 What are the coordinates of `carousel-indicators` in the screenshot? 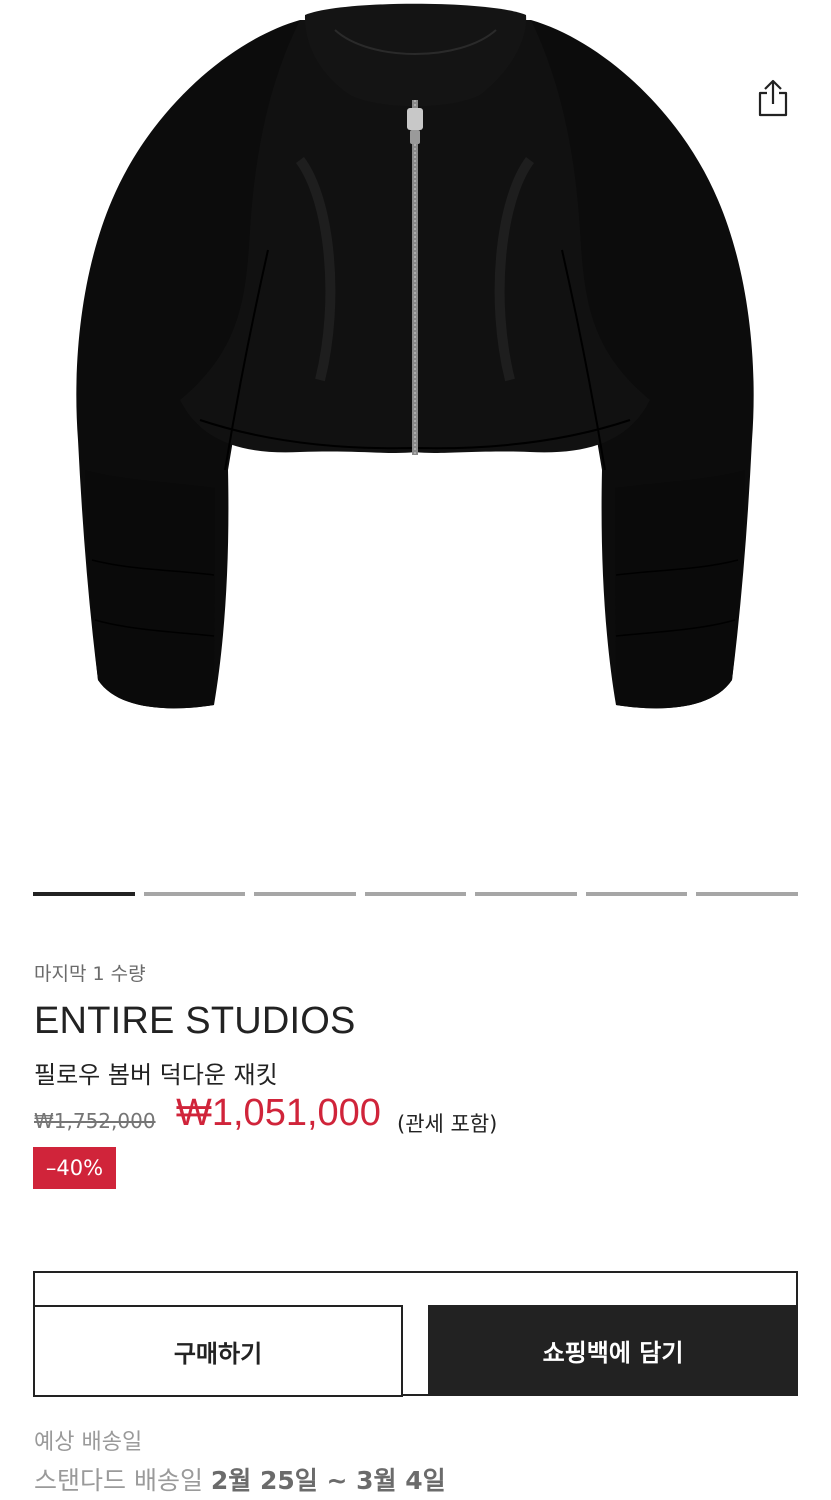 It's located at (416, 894).